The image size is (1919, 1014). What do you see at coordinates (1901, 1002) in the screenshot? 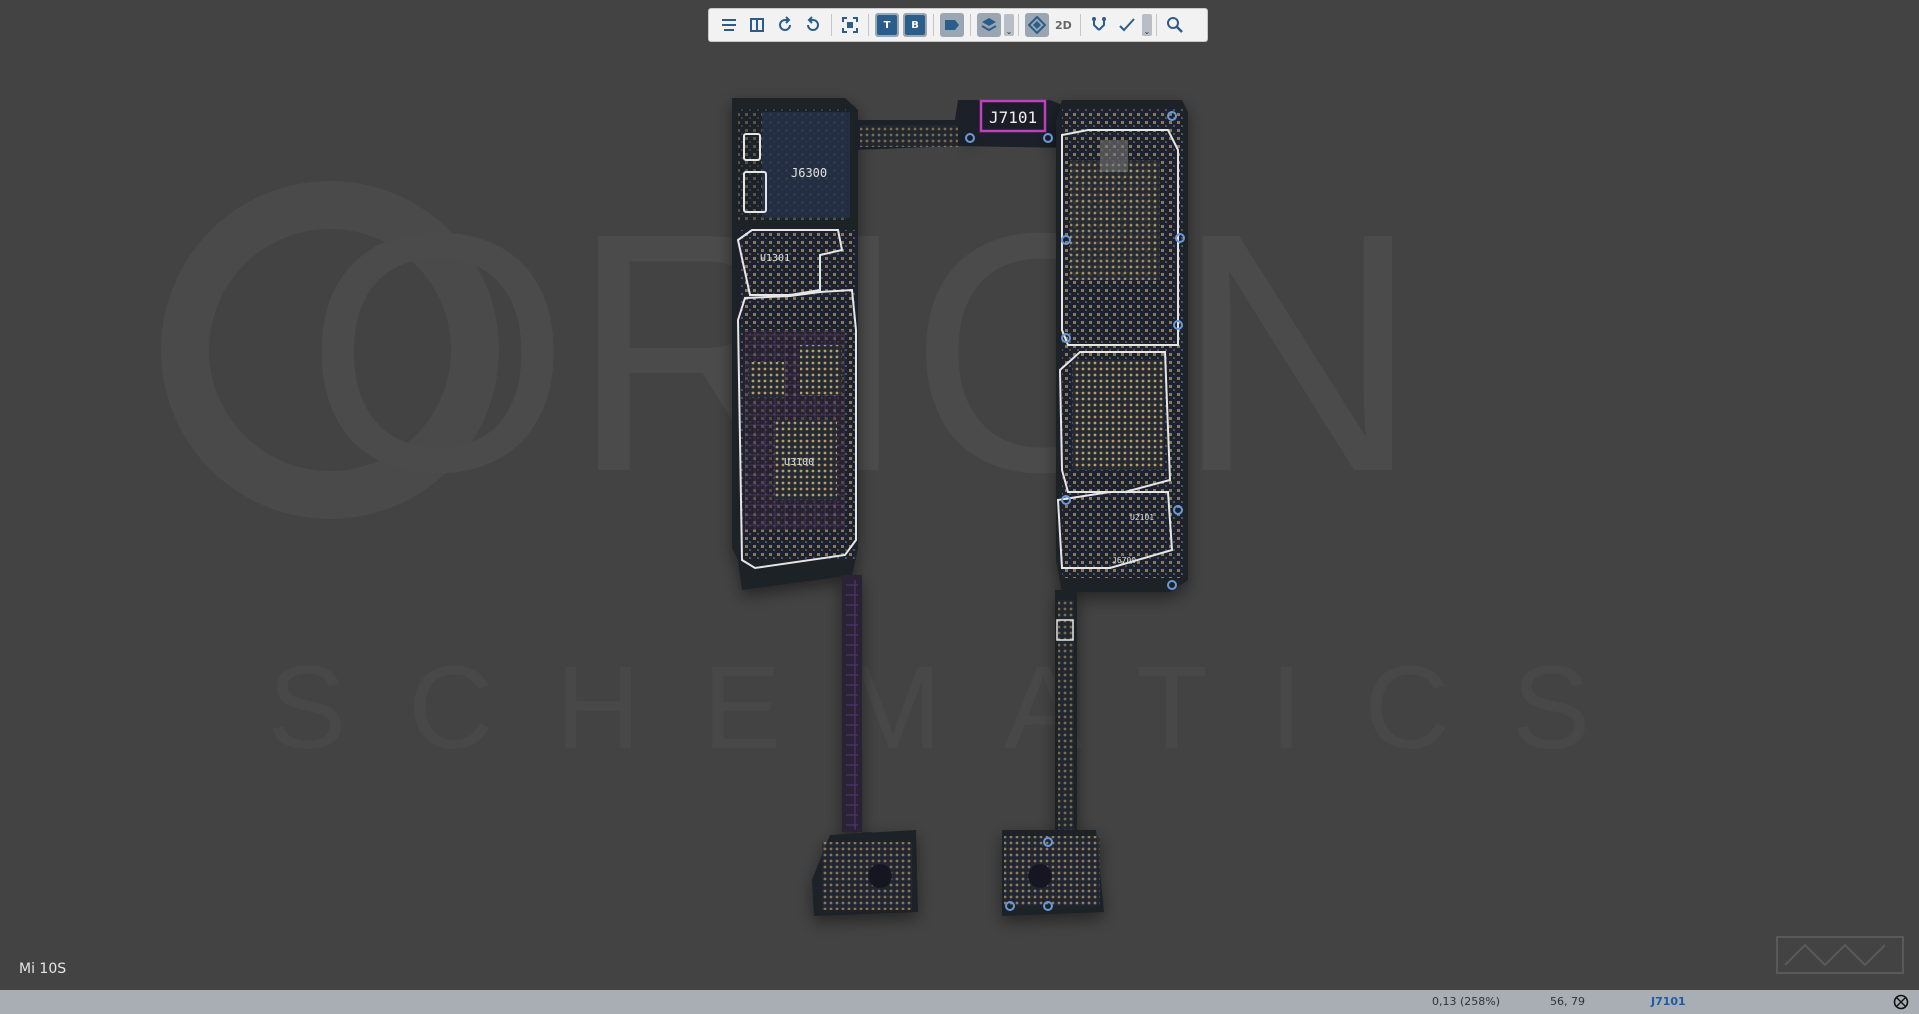
I see `settings-network-icon` at bounding box center [1901, 1002].